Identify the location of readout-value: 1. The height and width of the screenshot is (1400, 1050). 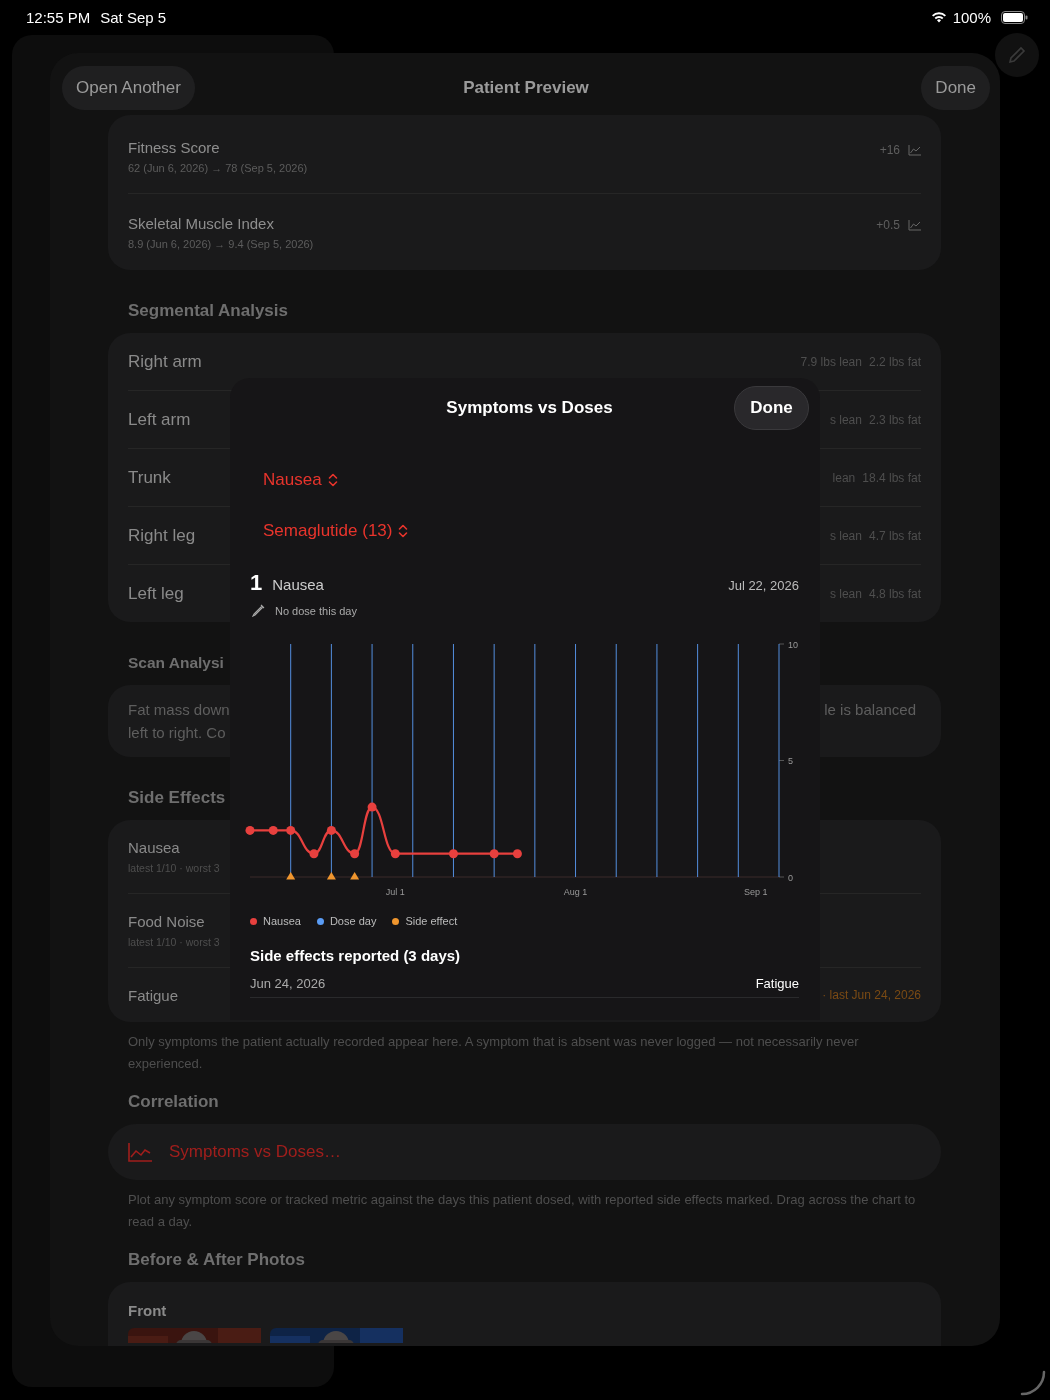
(256, 583).